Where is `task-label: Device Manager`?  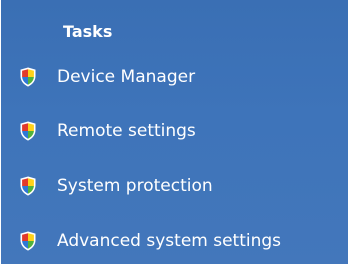
task-label: Device Manager is located at coordinates (126, 77).